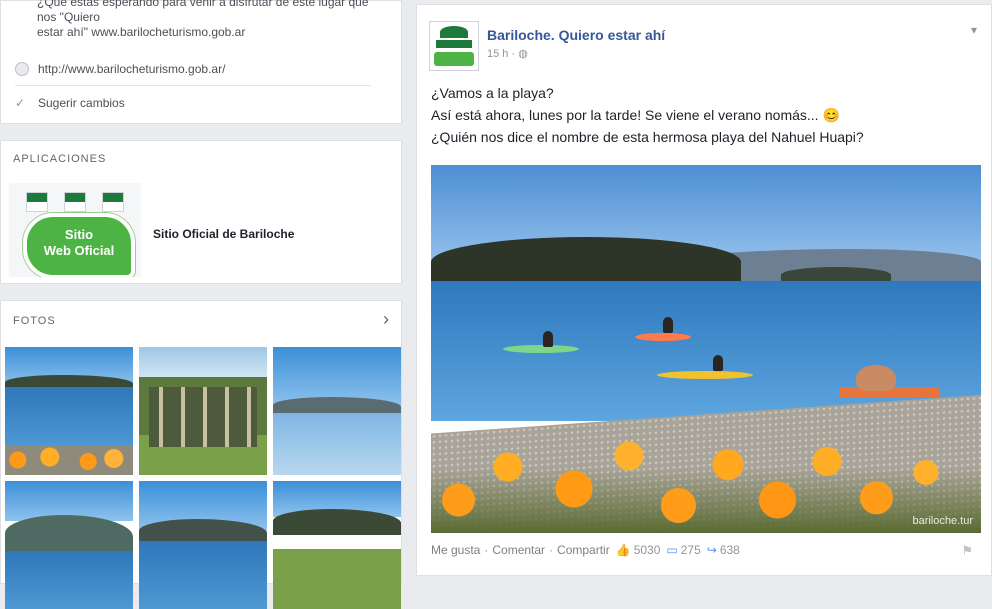  What do you see at coordinates (454, 46) in the screenshot?
I see `page-avatar` at bounding box center [454, 46].